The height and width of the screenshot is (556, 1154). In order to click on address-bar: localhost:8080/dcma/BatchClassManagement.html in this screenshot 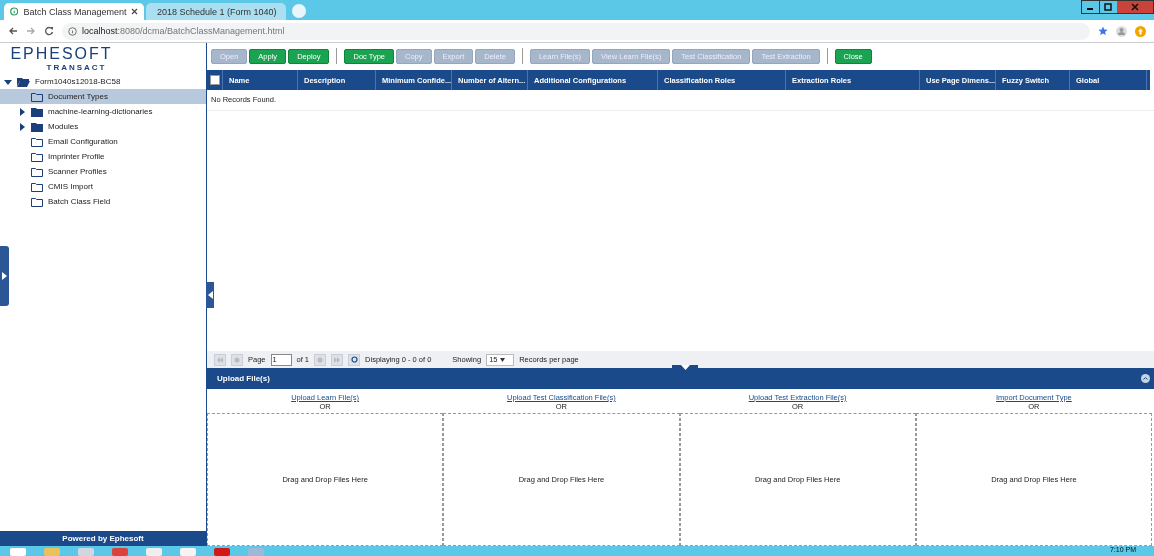, I will do `click(576, 31)`.